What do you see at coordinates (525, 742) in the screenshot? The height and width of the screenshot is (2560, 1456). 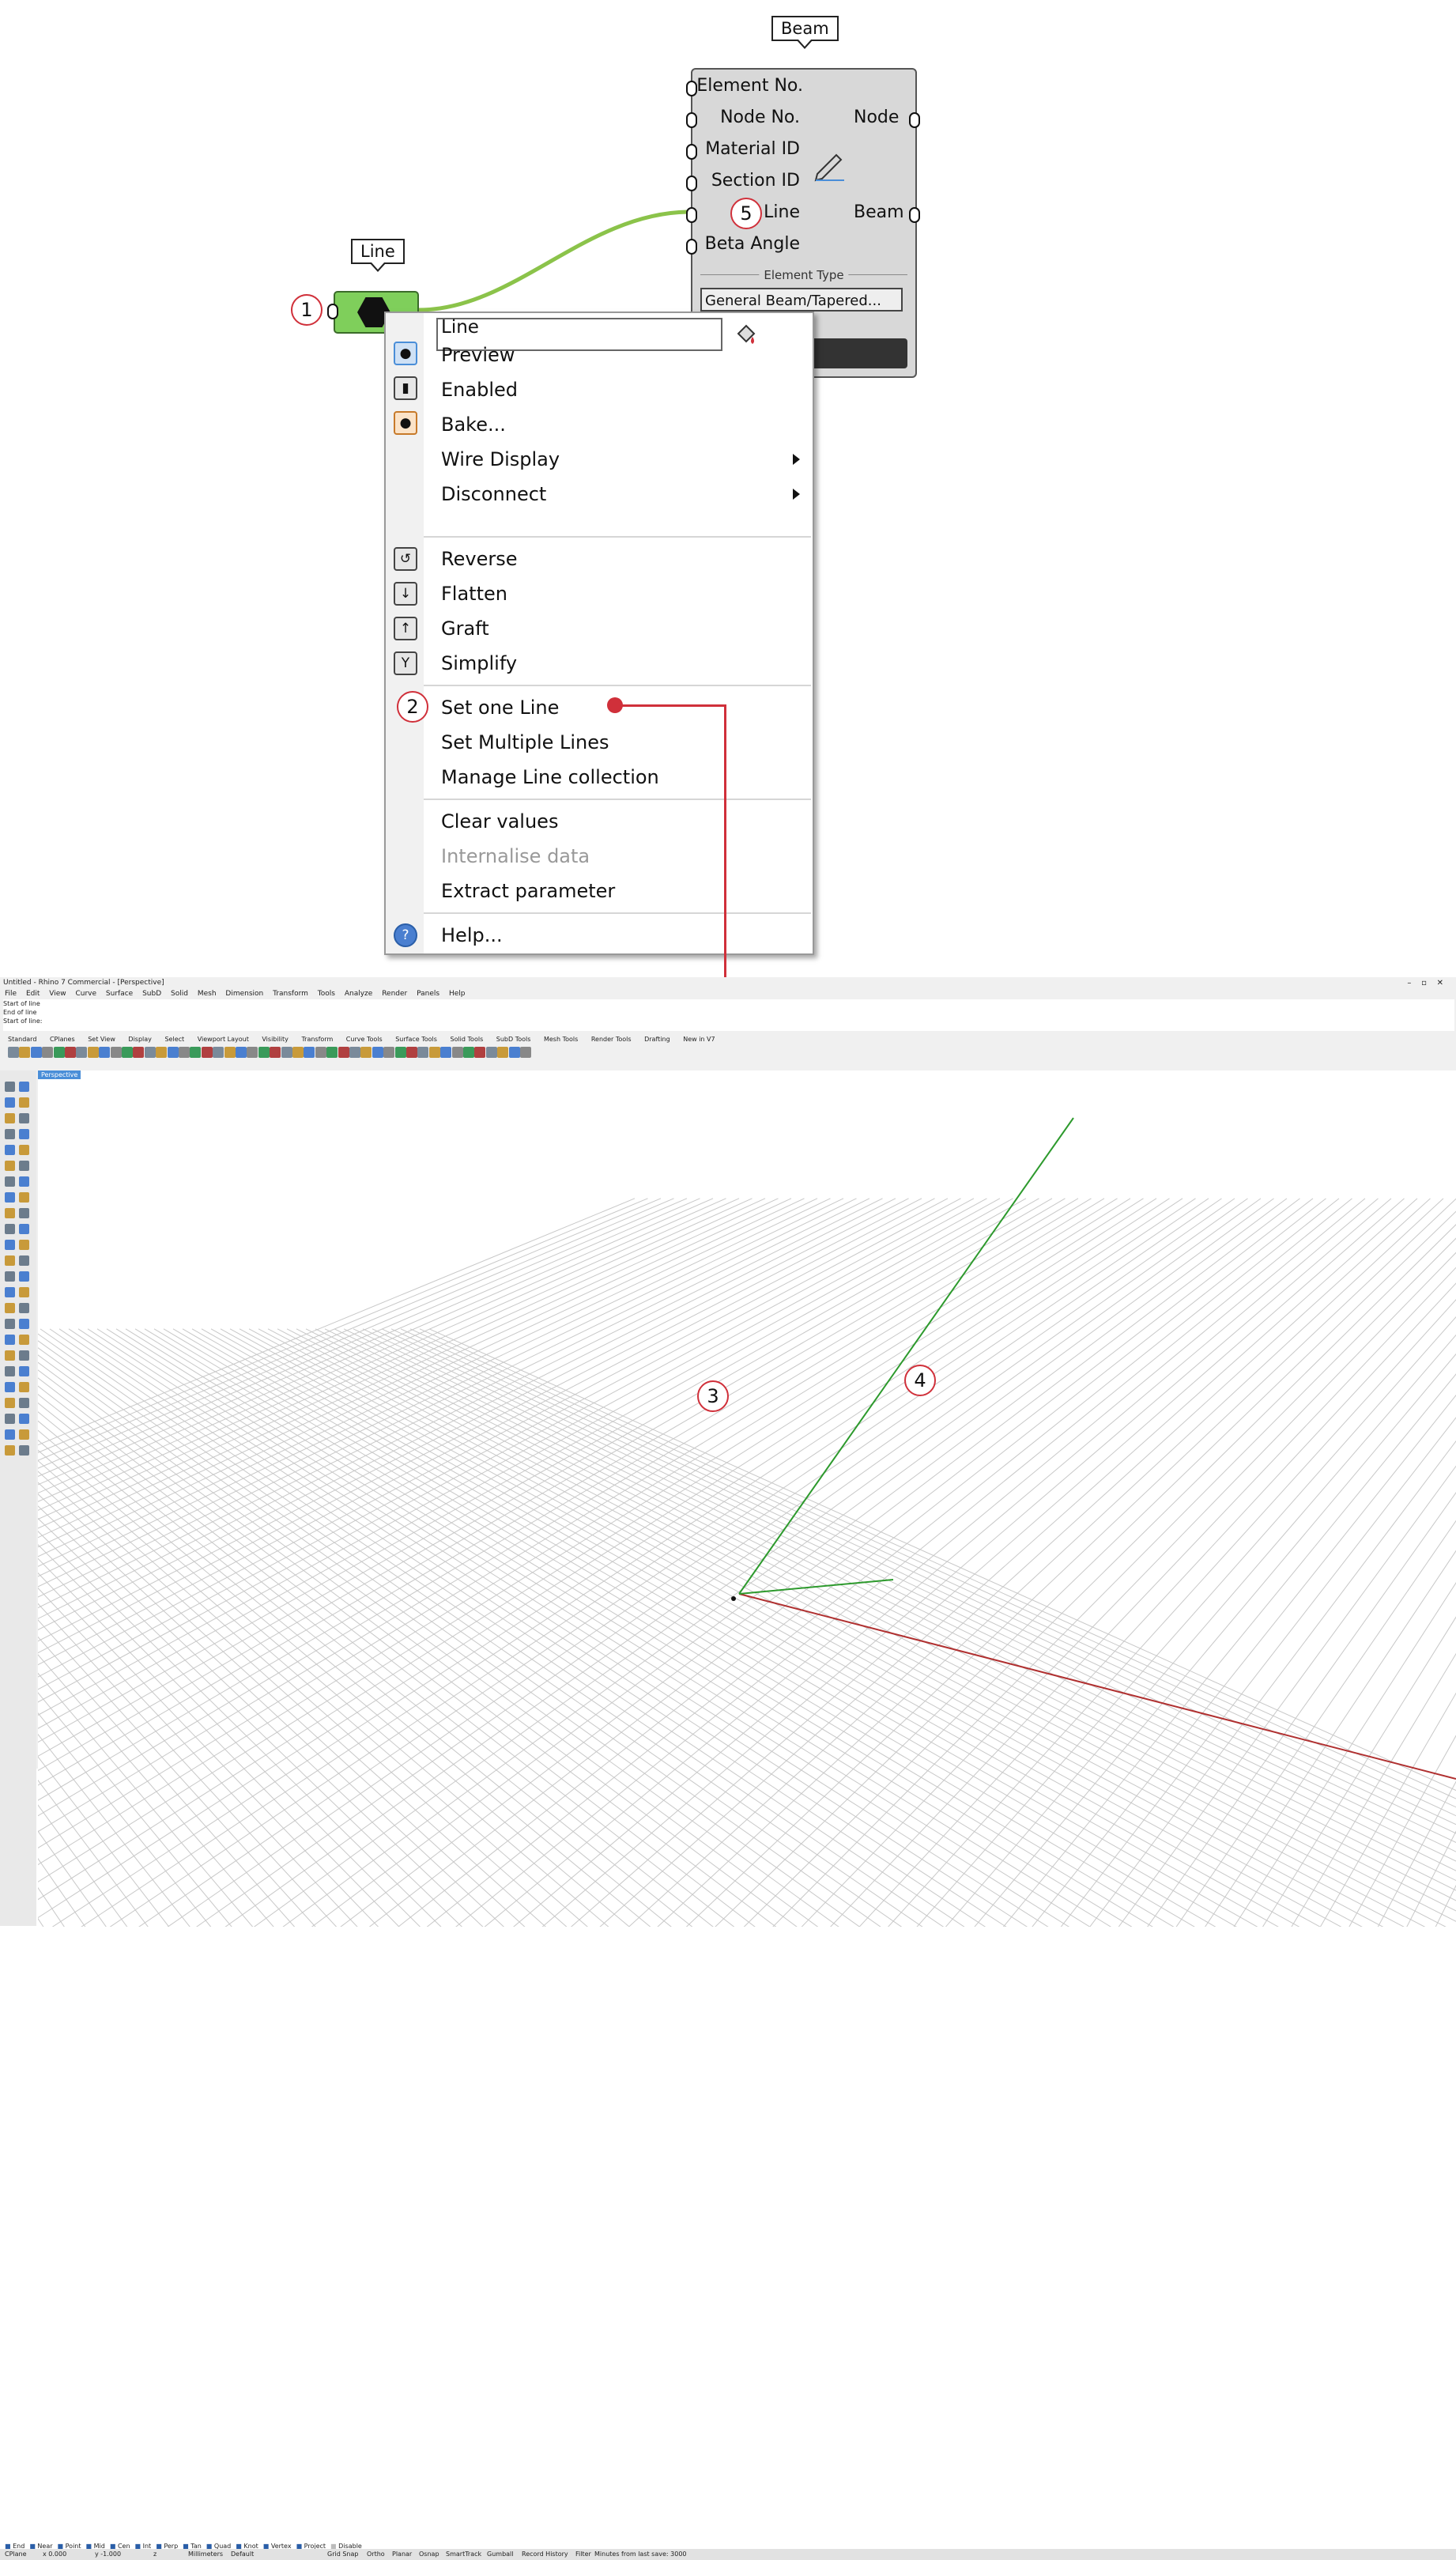 I see `menu-set-multiple-lines: Set Multiple Lines` at bounding box center [525, 742].